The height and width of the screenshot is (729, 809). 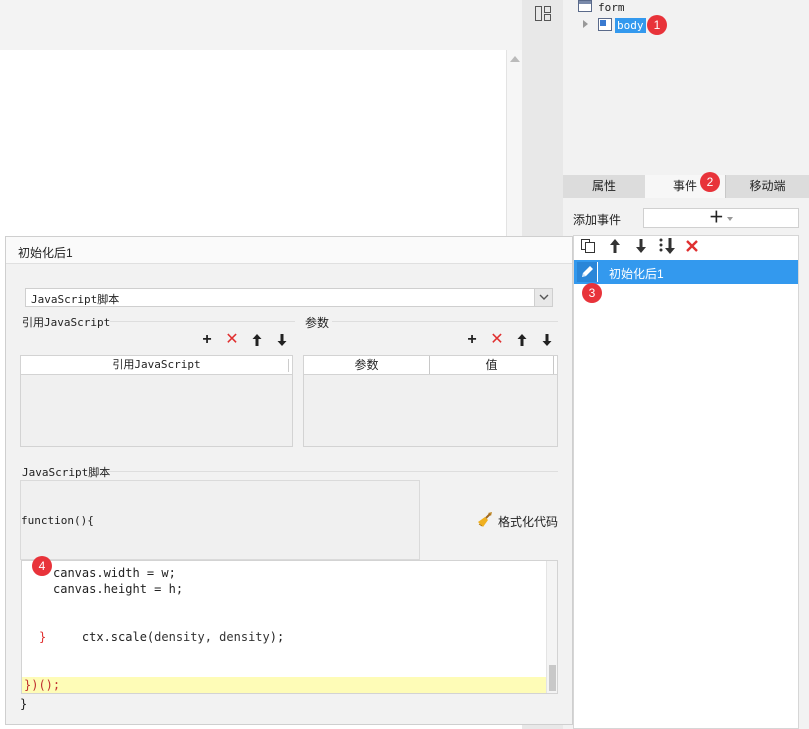 I want to click on callout-badge-3: 3, so click(x=592, y=293).